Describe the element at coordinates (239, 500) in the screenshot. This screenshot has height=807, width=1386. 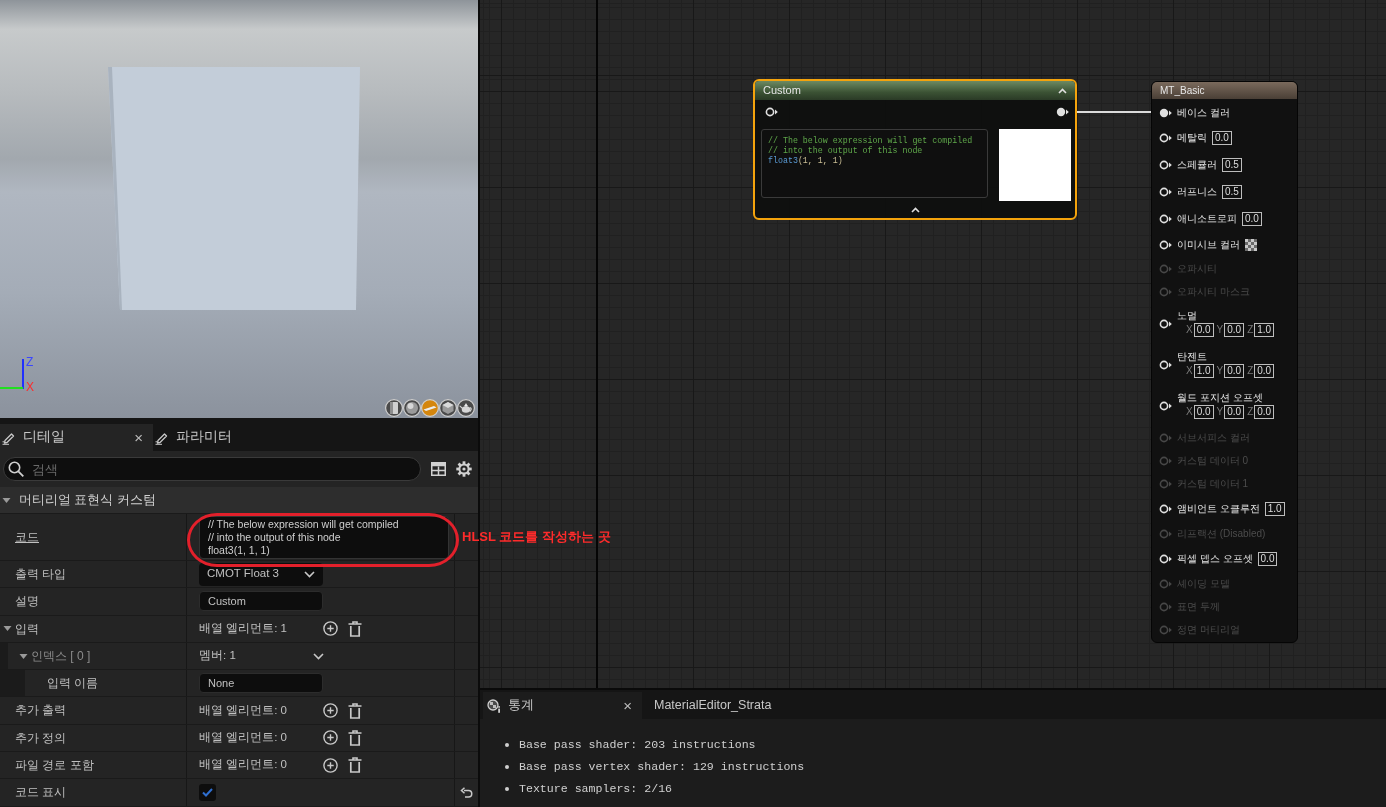
I see `section-header: 머티리얼 표현식 커스텀` at that location.